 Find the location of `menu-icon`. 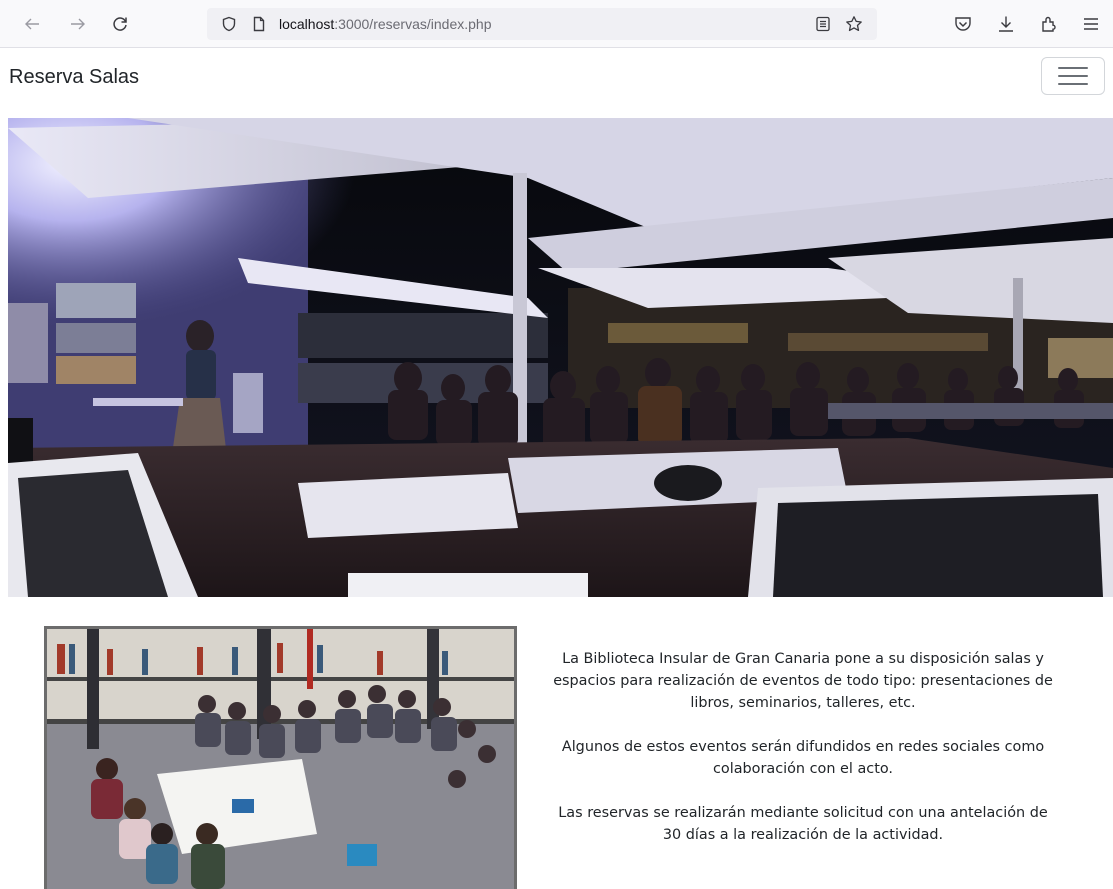

menu-icon is located at coordinates (1091, 24).